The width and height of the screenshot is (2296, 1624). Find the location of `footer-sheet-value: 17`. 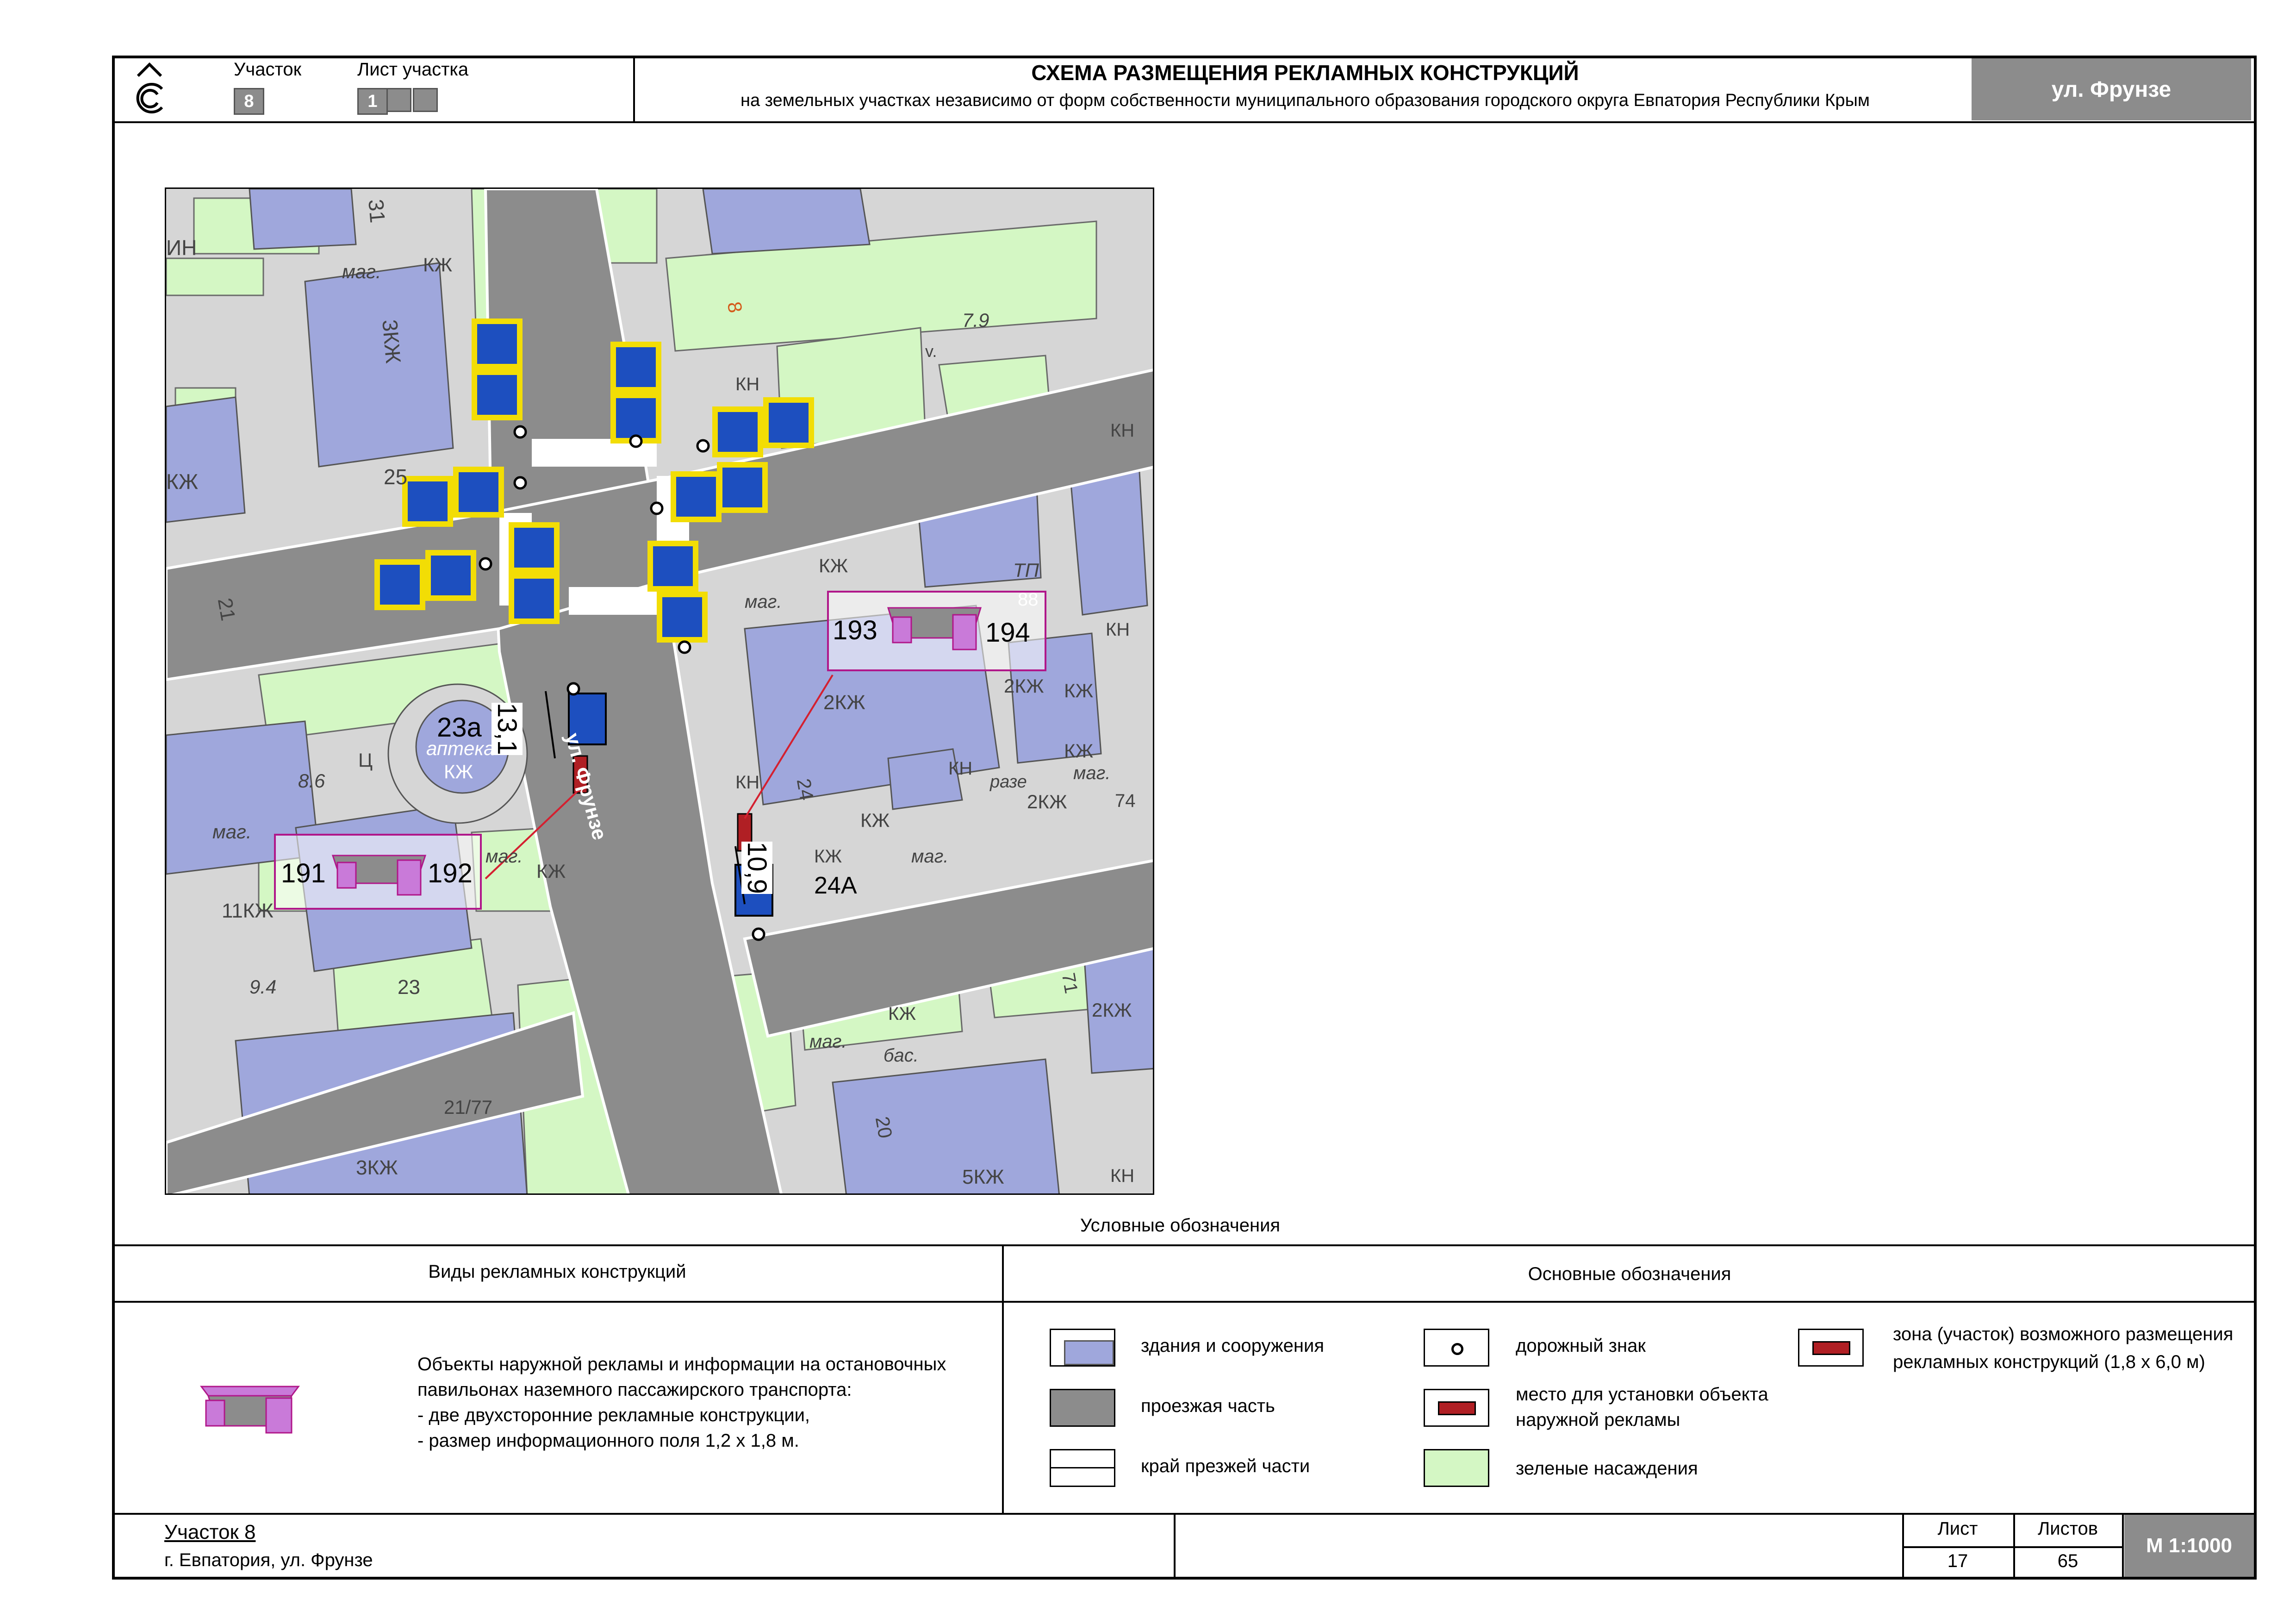

footer-sheet-value: 17 is located at coordinates (1957, 1561).